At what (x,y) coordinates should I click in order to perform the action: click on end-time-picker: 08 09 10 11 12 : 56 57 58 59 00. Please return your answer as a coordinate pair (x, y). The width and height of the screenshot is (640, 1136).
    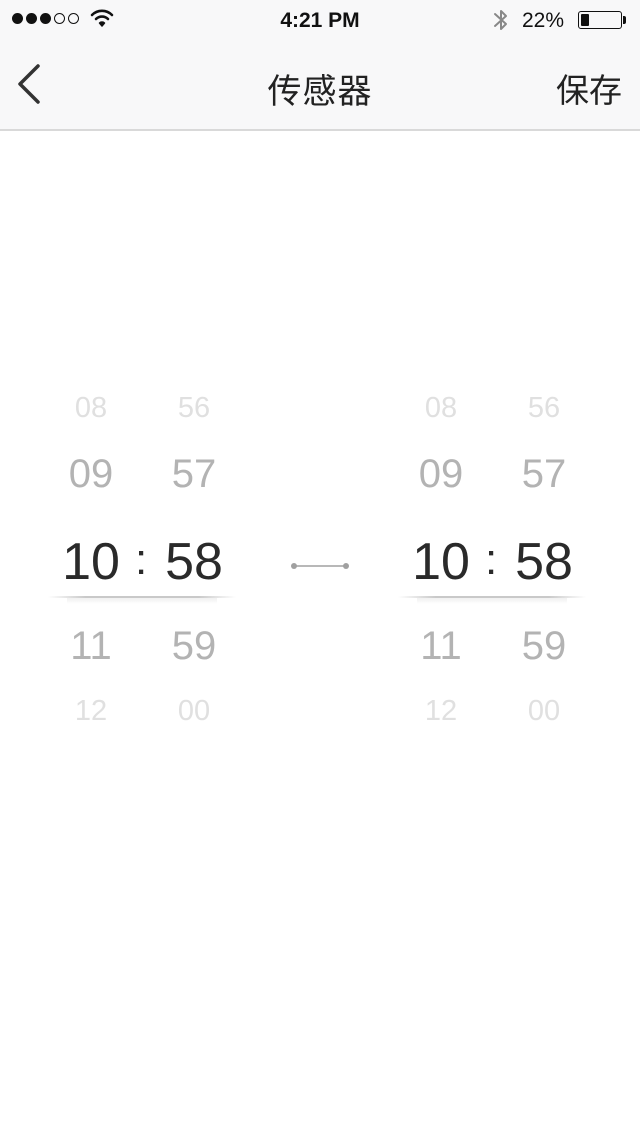
    Looking at the image, I should click on (492, 560).